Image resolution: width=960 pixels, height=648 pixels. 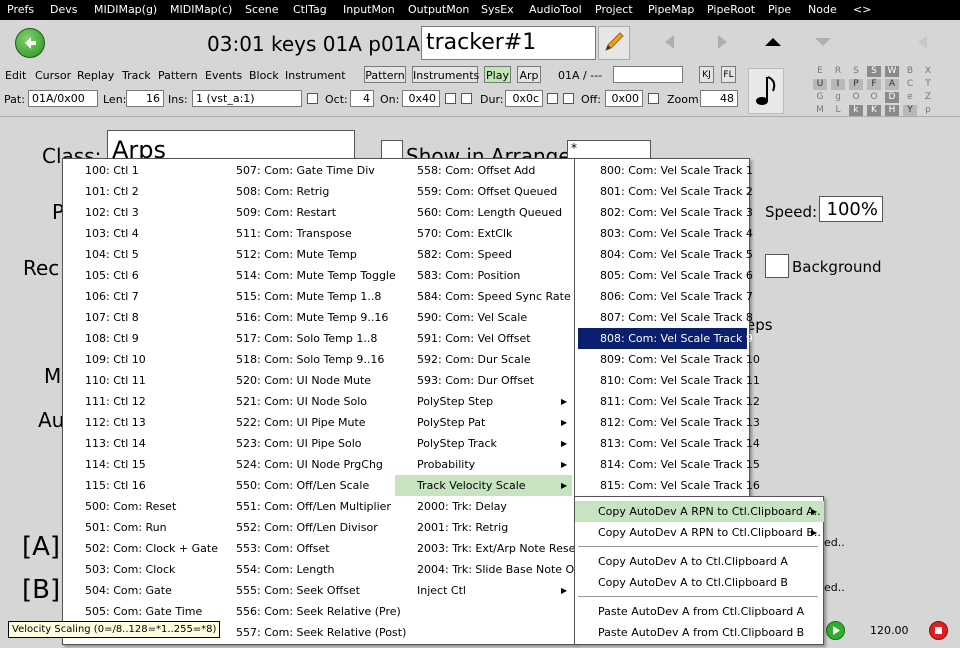 I want to click on submenu-item: 810: Com: Vel Scale Track 11, so click(x=680, y=380).